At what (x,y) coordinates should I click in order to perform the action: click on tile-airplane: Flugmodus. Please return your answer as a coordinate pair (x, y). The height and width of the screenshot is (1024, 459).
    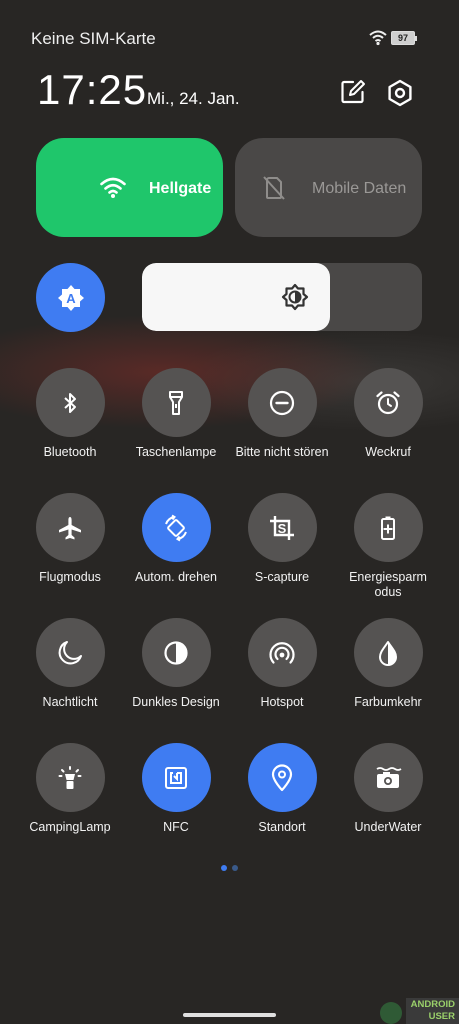
    Looking at the image, I should click on (70, 539).